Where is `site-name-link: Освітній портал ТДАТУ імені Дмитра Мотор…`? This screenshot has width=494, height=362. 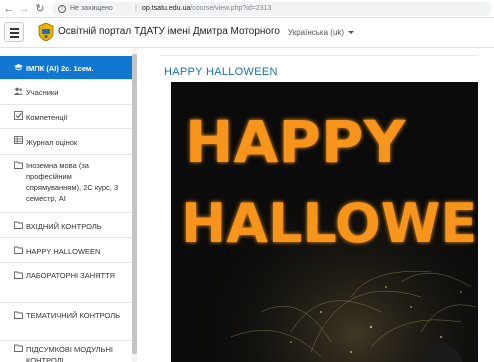
site-name-link: Освітній портал ТДАТУ імені Дмитра Мотор… is located at coordinates (169, 31).